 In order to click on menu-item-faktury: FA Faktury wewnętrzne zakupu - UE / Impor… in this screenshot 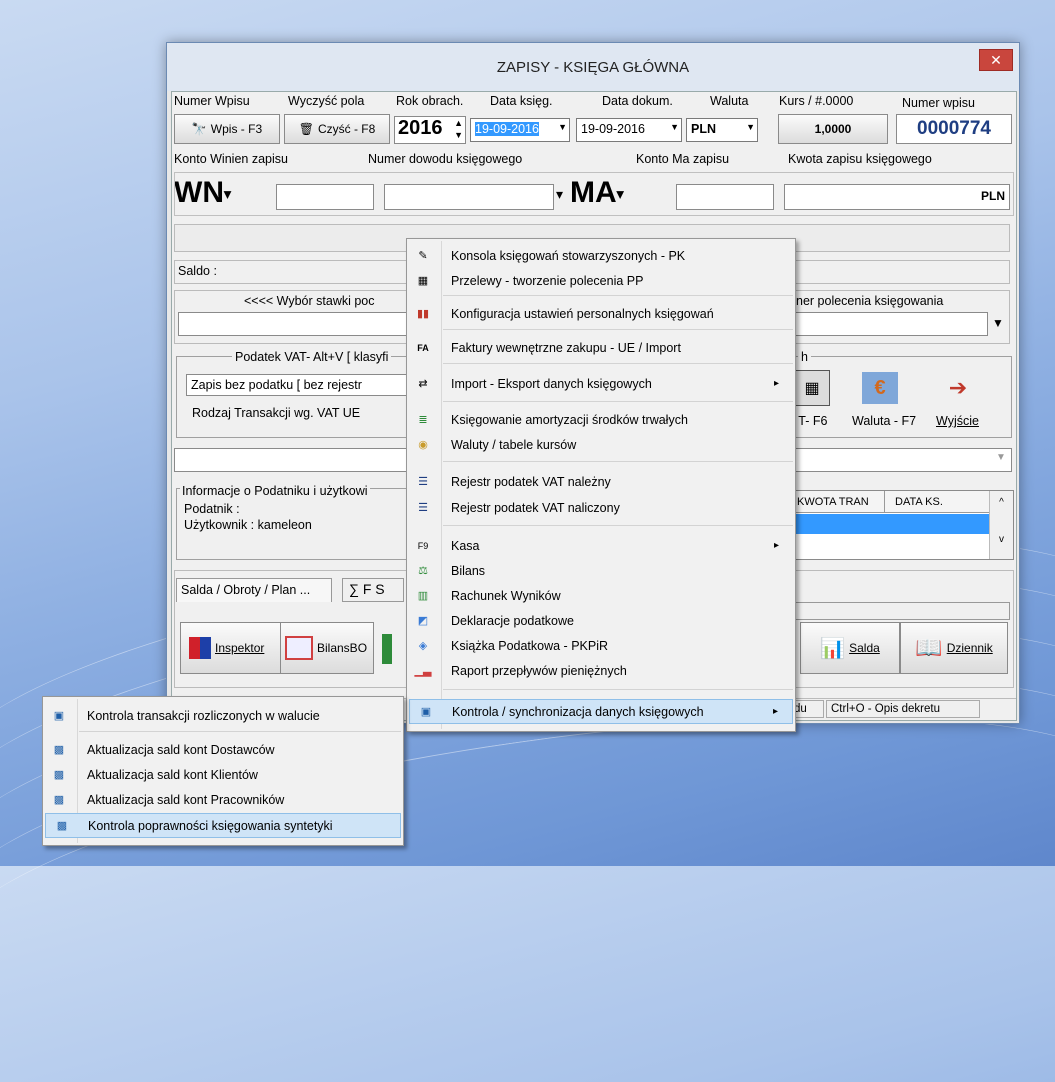, I will do `click(600, 347)`.